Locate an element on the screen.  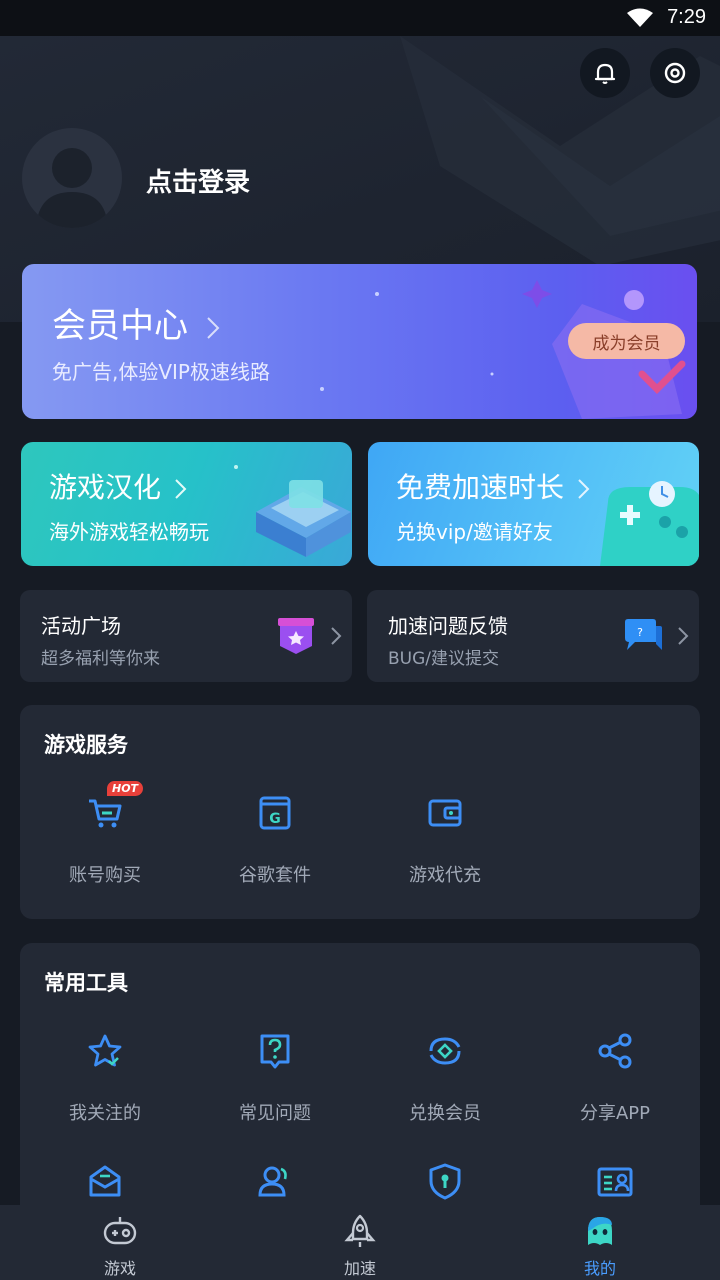
tab-mine: 我的 is located at coordinates (600, 1242).